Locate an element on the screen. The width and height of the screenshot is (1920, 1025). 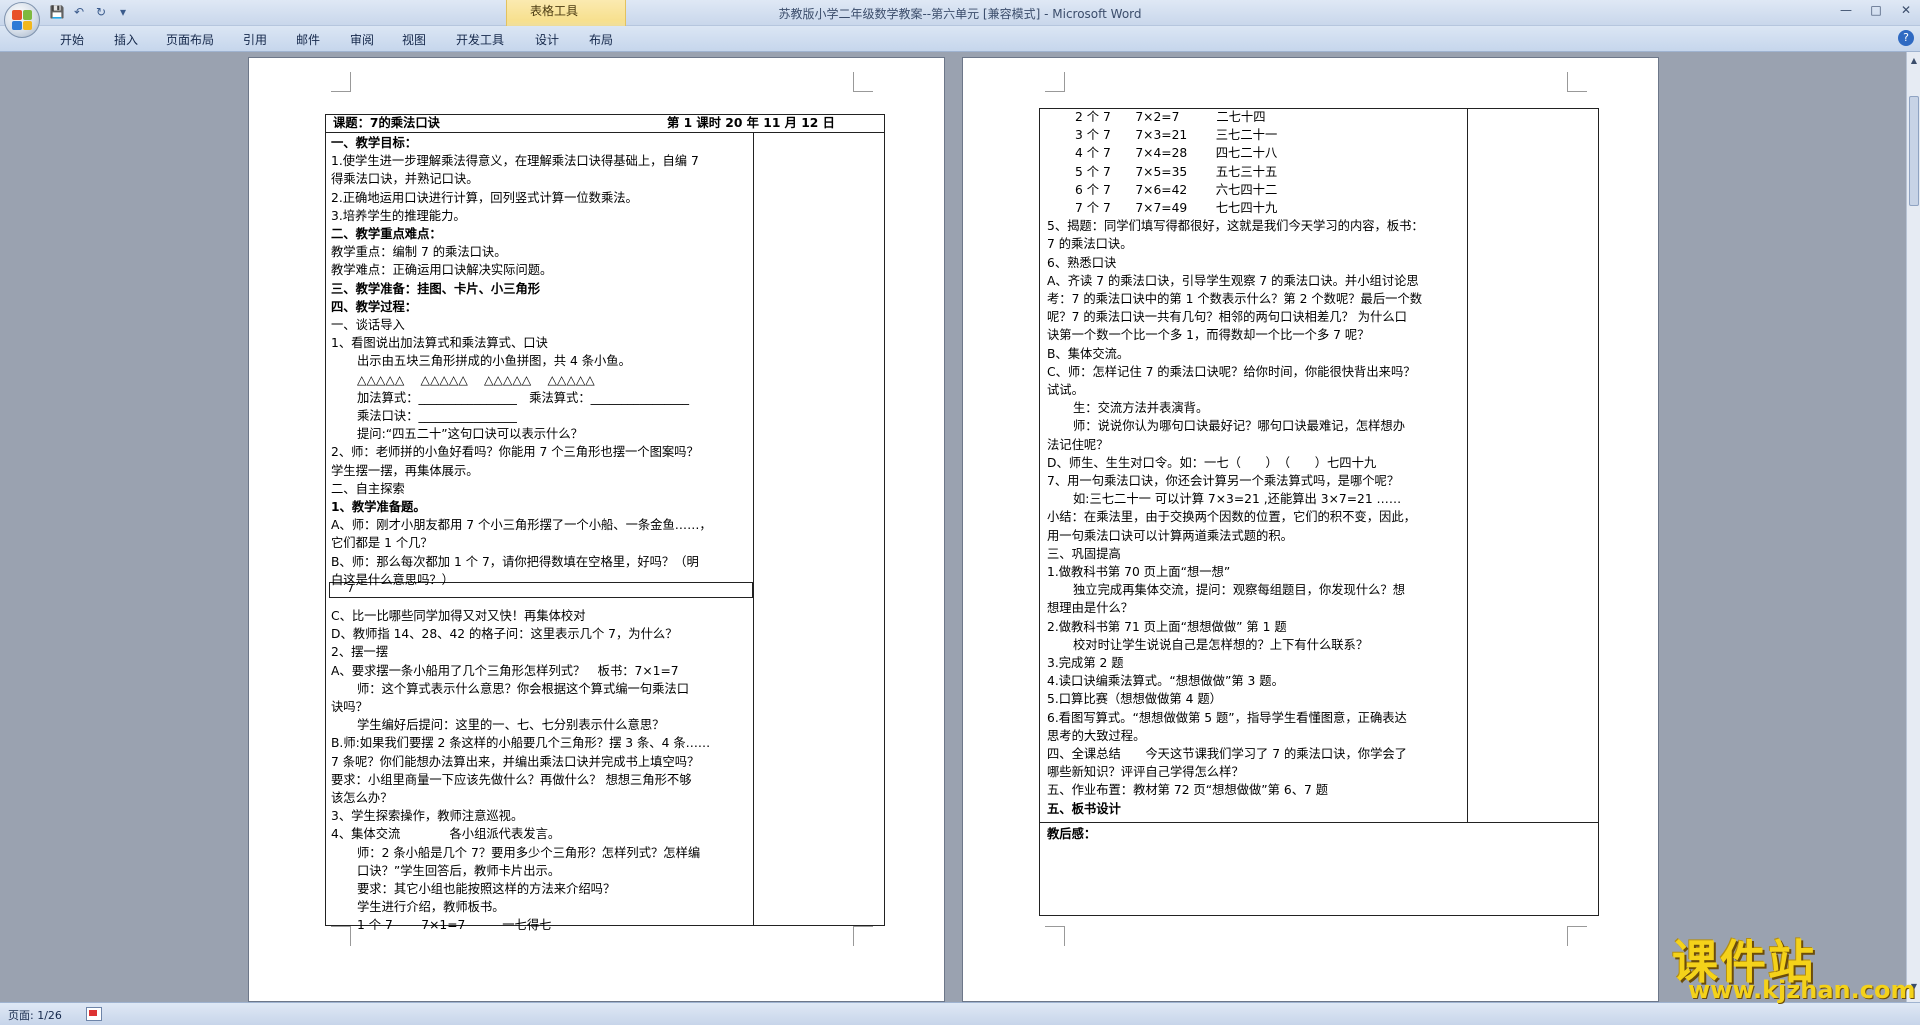
text-line: 4 个 7 7×4=28 四七二十八 is located at coordinates (1176, 153).